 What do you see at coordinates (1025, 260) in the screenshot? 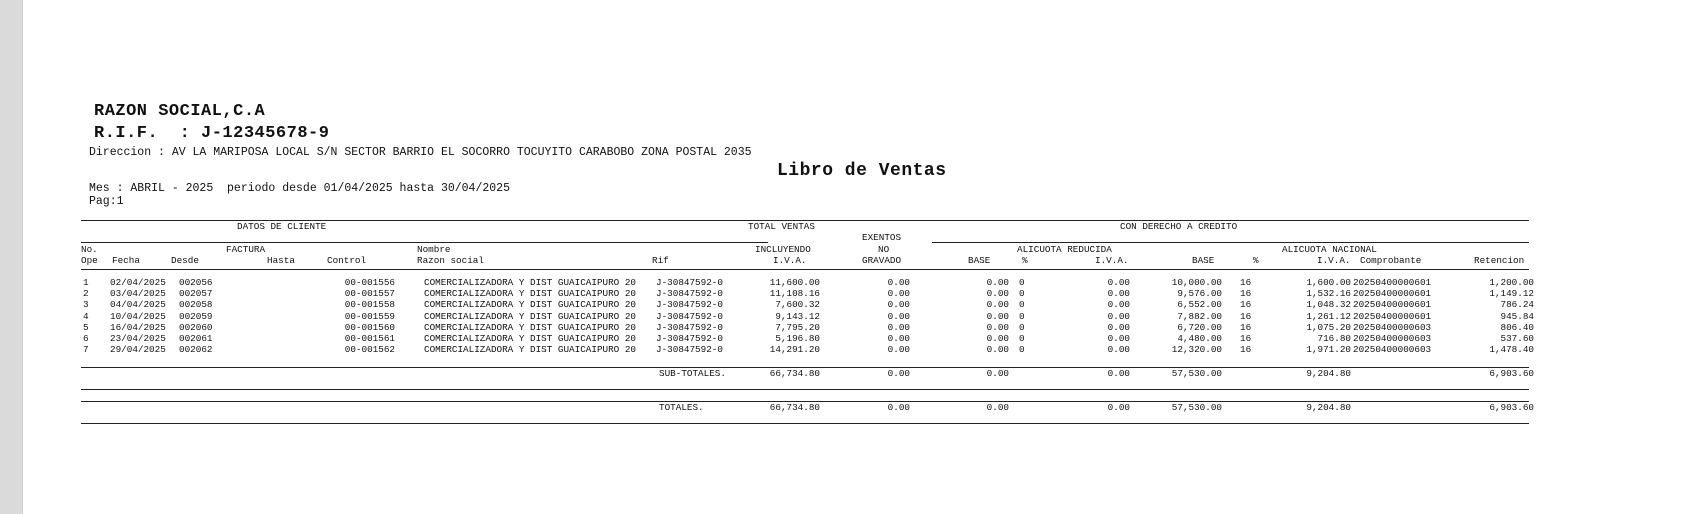
I see `header-pct-reducida: %` at bounding box center [1025, 260].